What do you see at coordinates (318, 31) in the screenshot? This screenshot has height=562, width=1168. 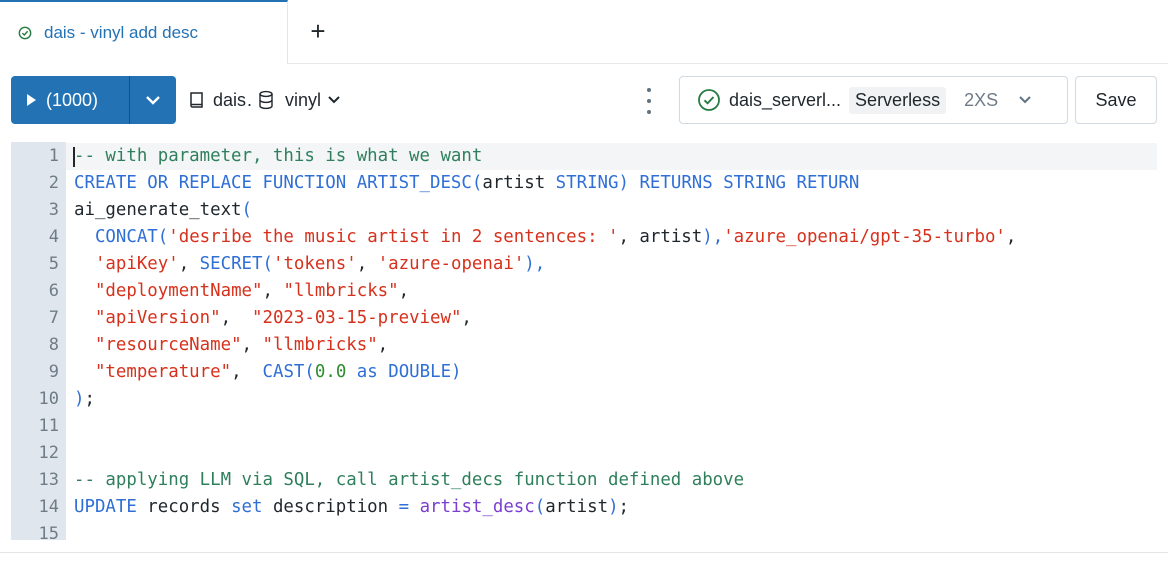 I see `add-tab-button: +` at bounding box center [318, 31].